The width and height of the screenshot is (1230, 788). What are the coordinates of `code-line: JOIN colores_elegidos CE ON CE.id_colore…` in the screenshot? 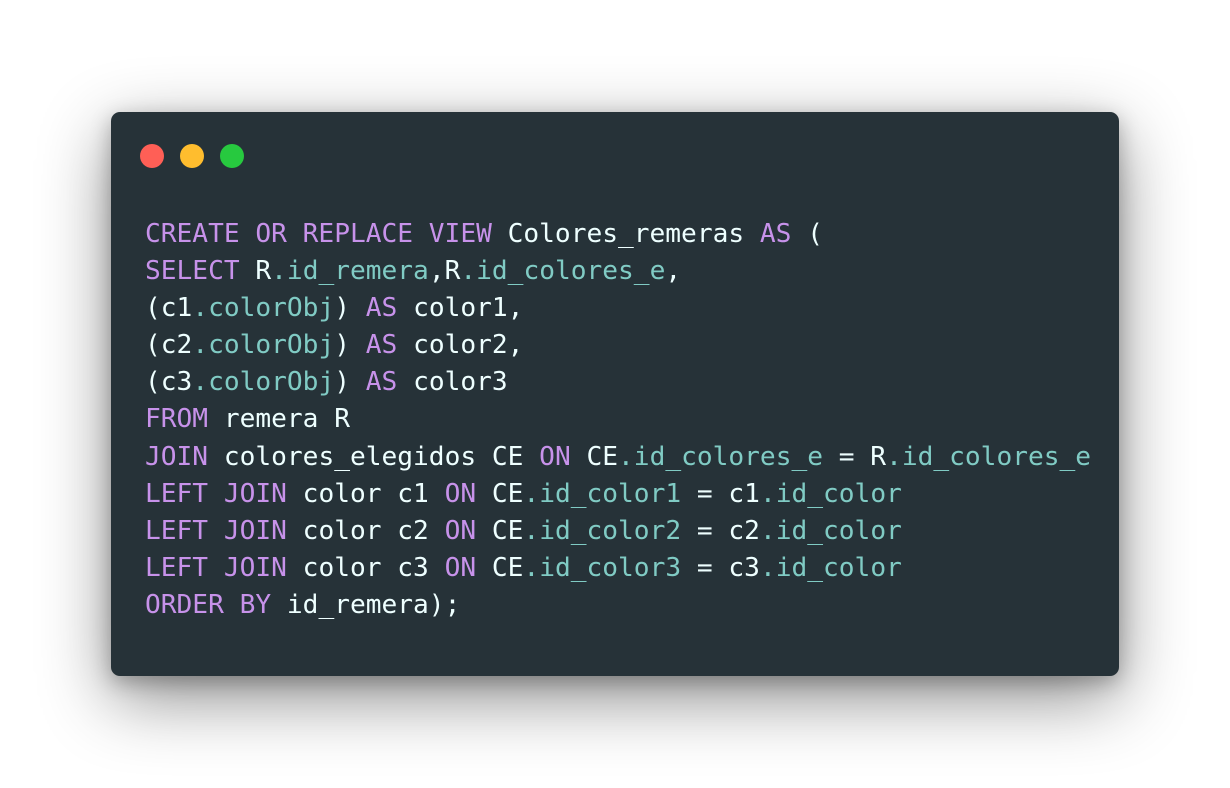 It's located at (618, 457).